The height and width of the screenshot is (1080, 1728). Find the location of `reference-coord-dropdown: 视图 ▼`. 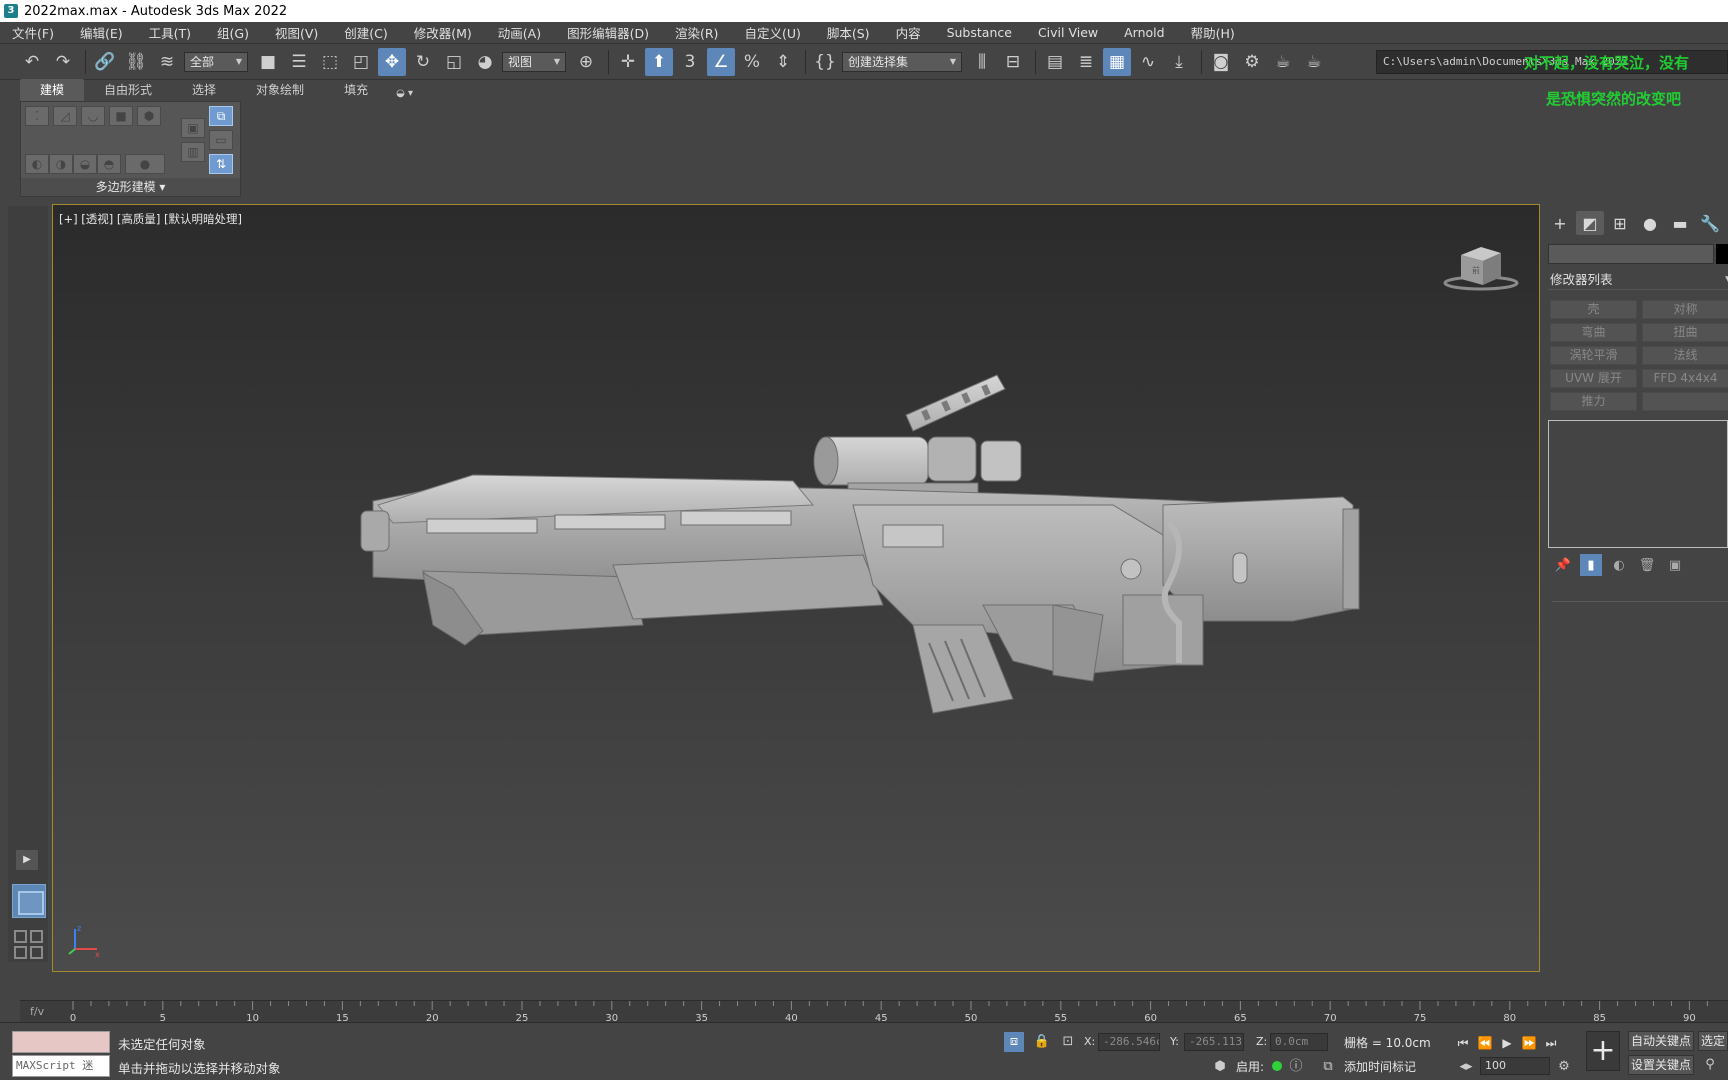

reference-coord-dropdown: 视图 ▼ is located at coordinates (534, 61).